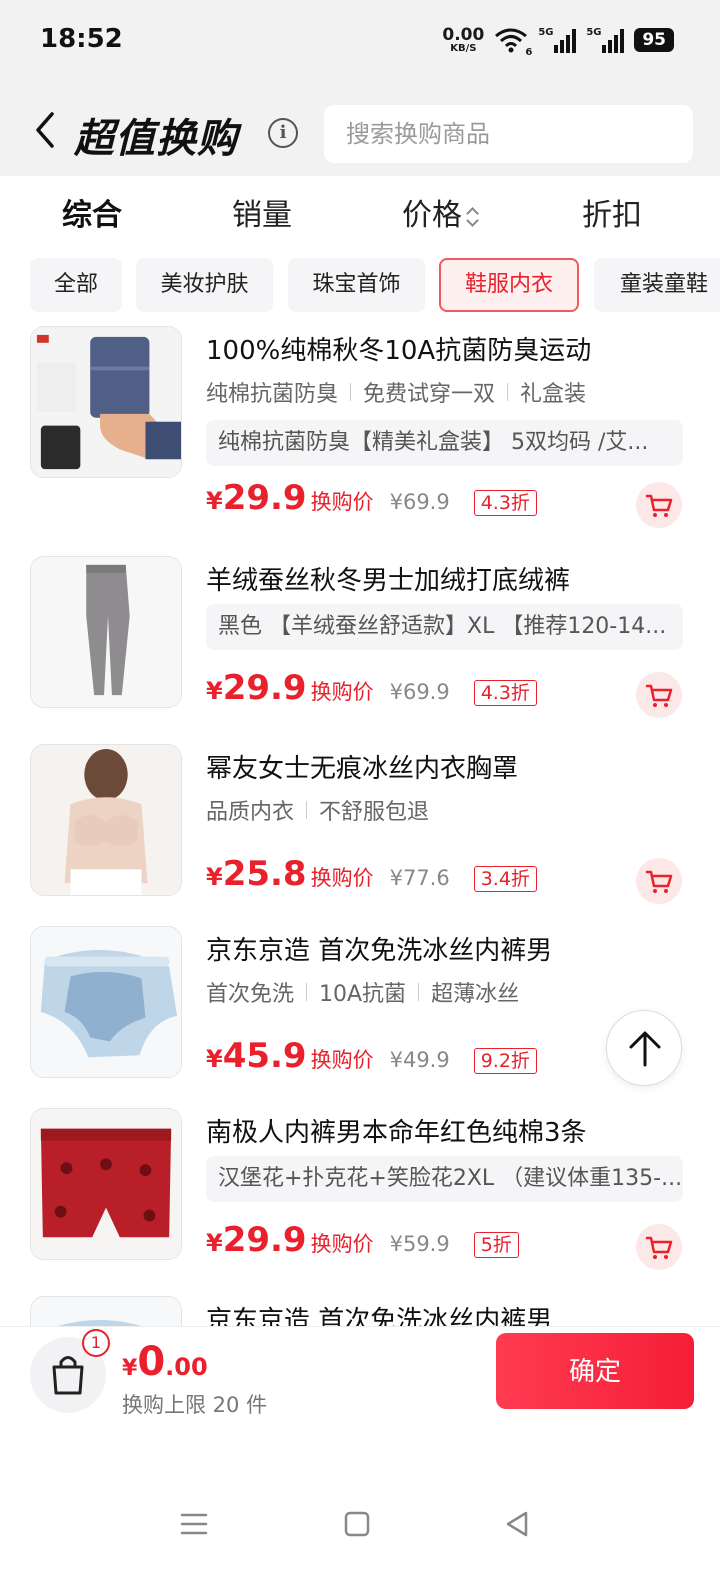  I want to click on net-speed-unit: KB/S, so click(463, 48).